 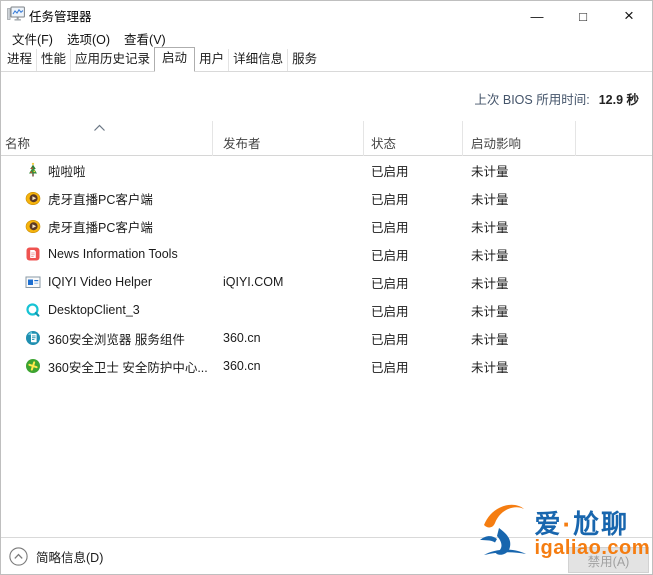 What do you see at coordinates (33, 366) in the screenshot?
I see `360-safe-icon` at bounding box center [33, 366].